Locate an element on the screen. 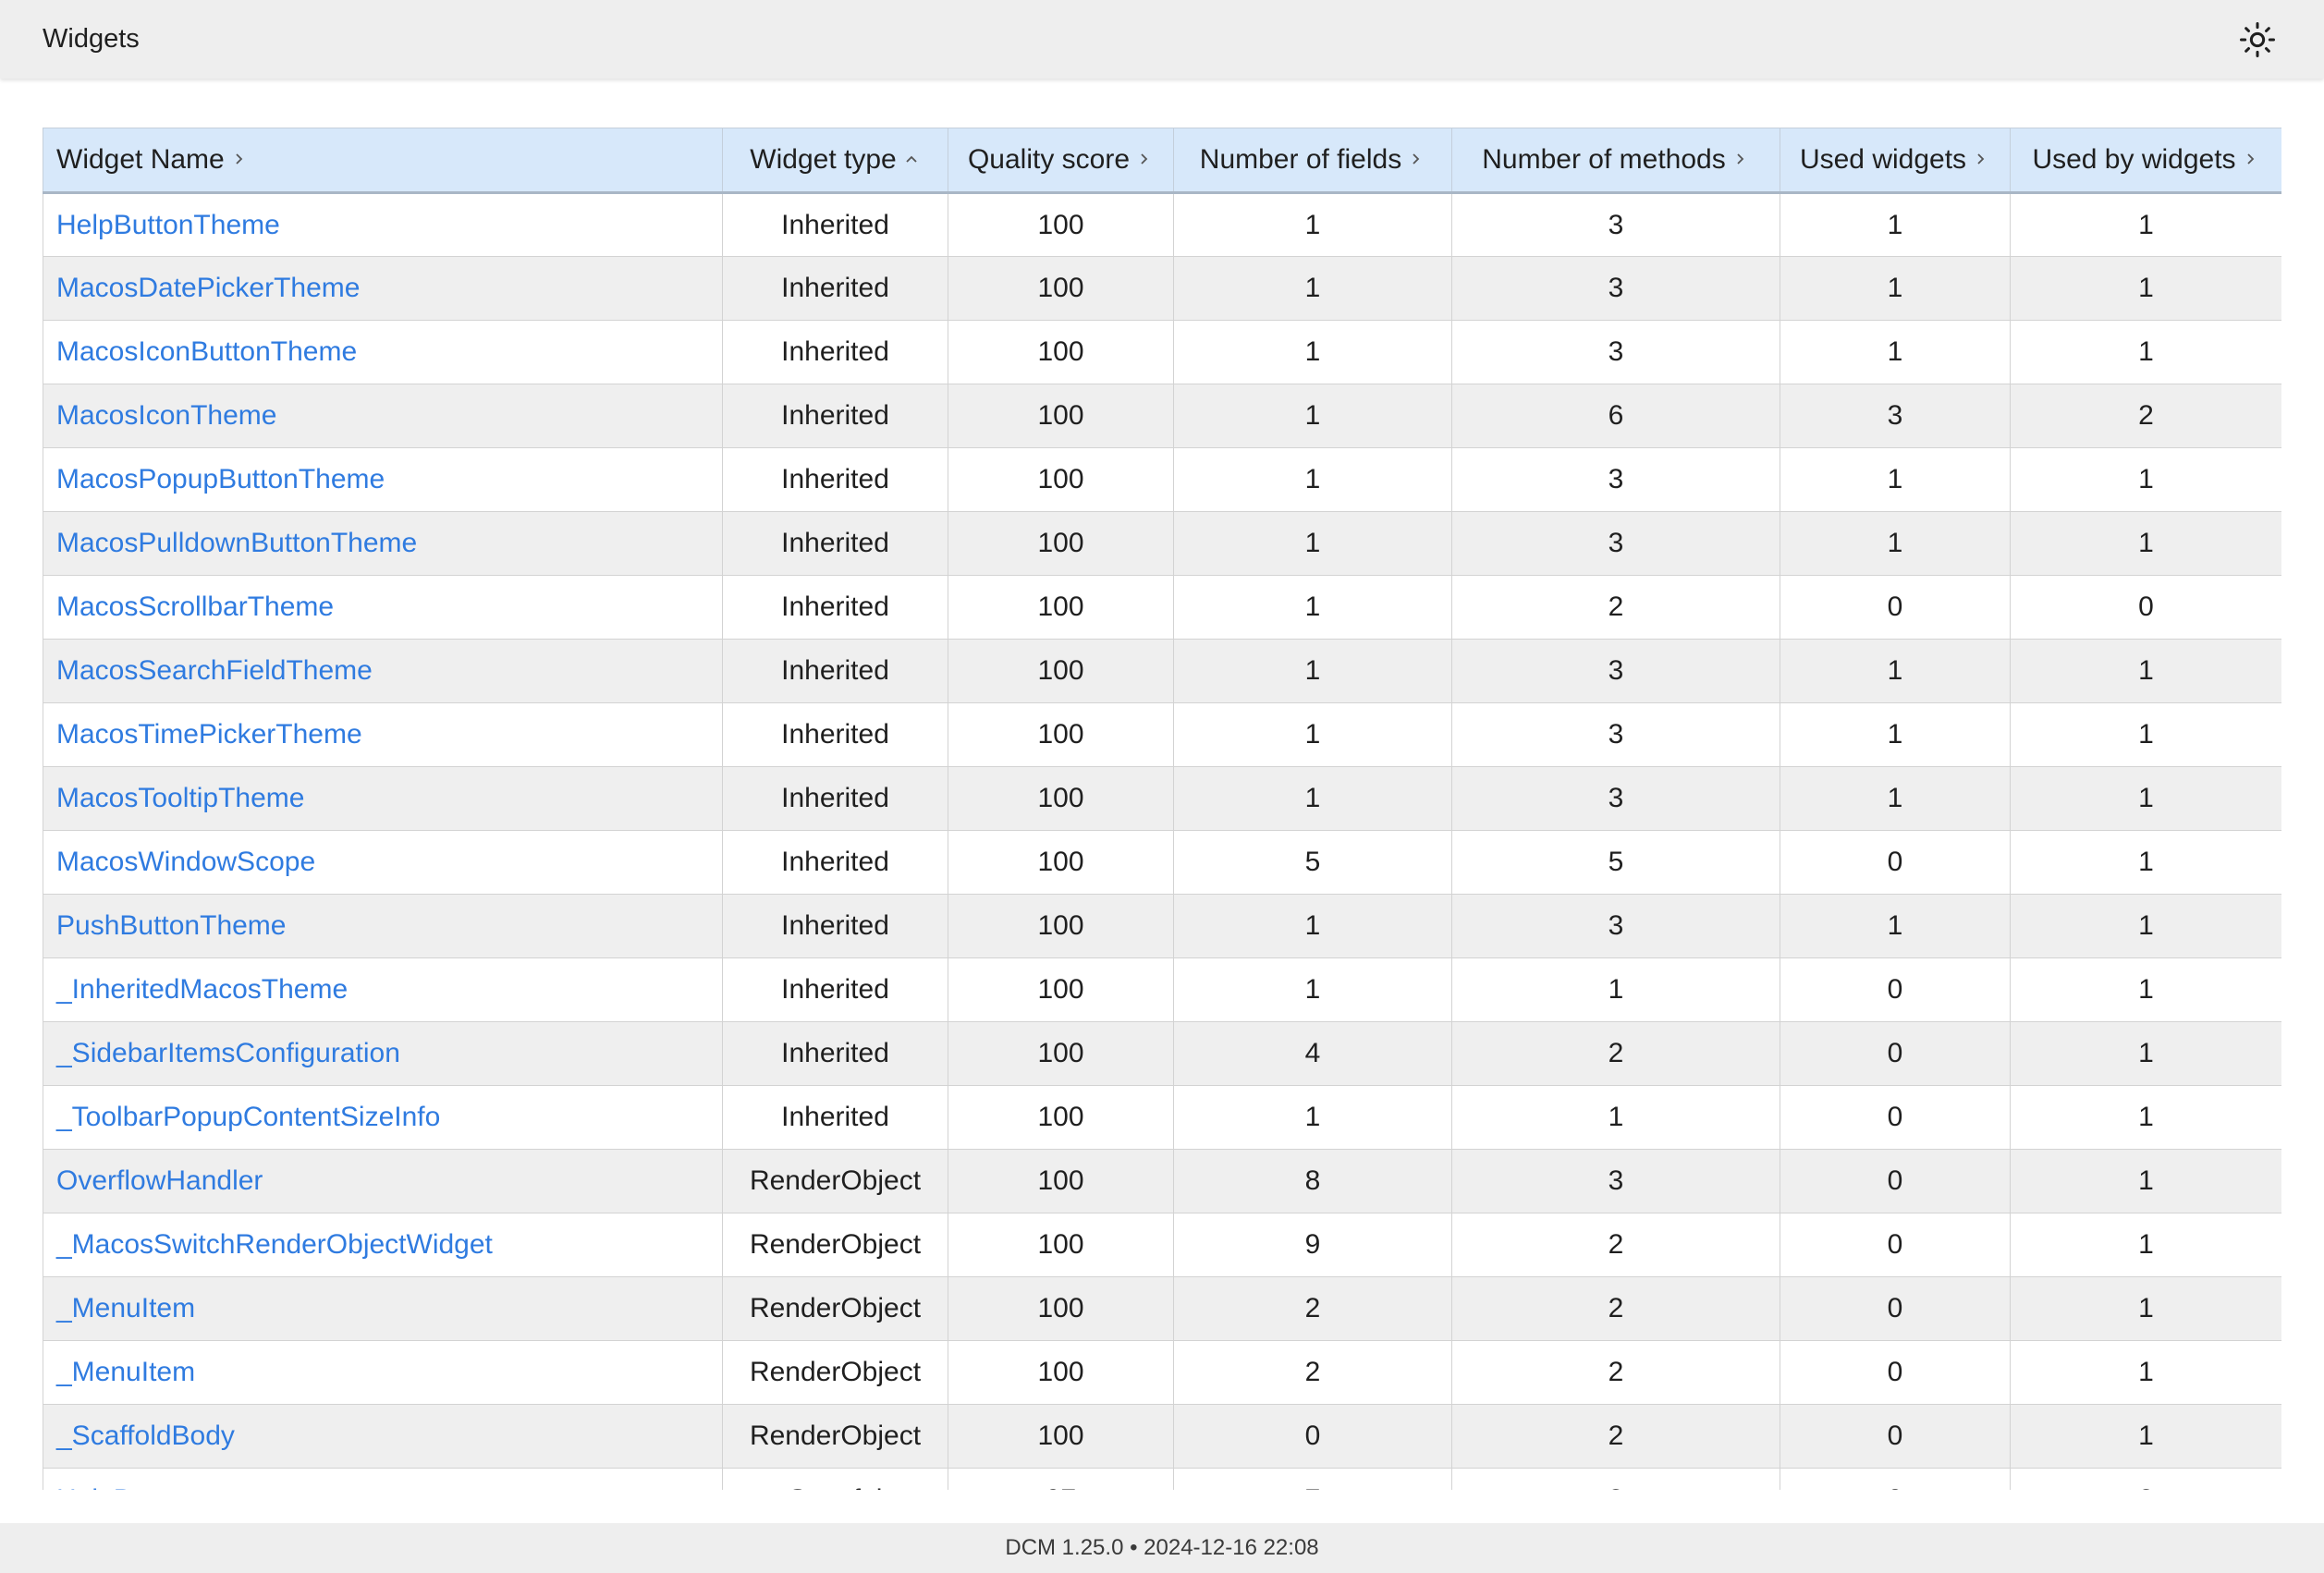 The width and height of the screenshot is (2324, 1573). widget-link: MacosWindowScope is located at coordinates (185, 862).